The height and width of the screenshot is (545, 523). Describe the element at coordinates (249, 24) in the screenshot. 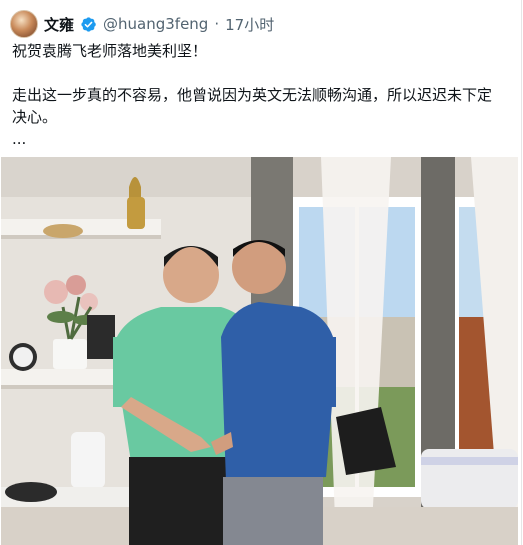

I see `tweet-timestamp: 17小时` at that location.